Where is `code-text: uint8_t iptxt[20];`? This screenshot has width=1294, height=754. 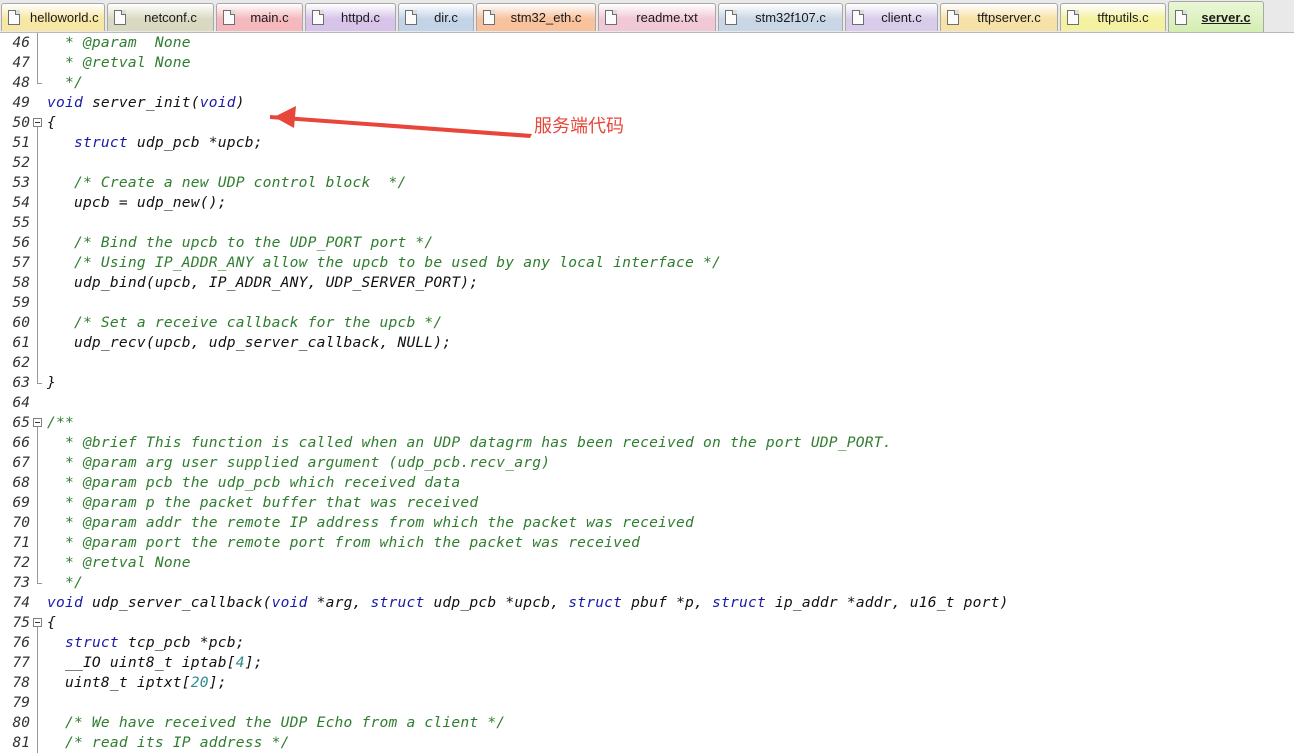 code-text: uint8_t iptxt[20]; is located at coordinates (137, 682).